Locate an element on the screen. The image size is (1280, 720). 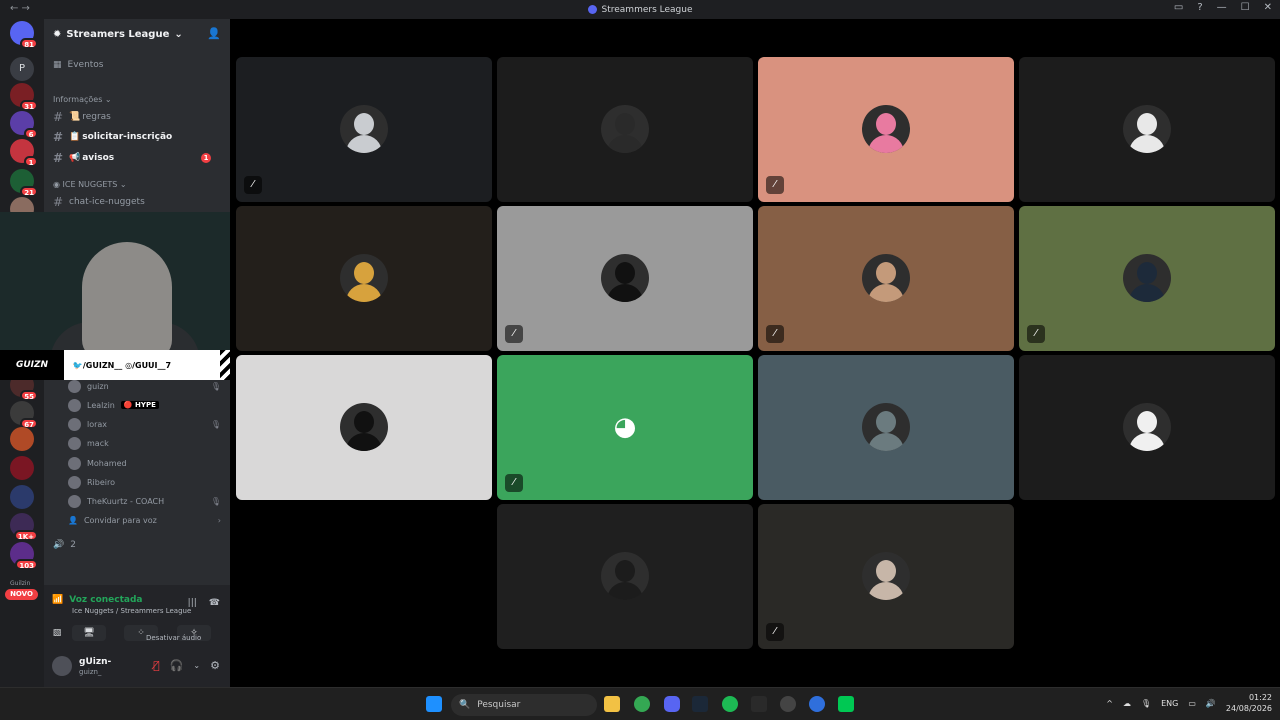
inbox-icon: ▭ is located at coordinates (1178, 7).